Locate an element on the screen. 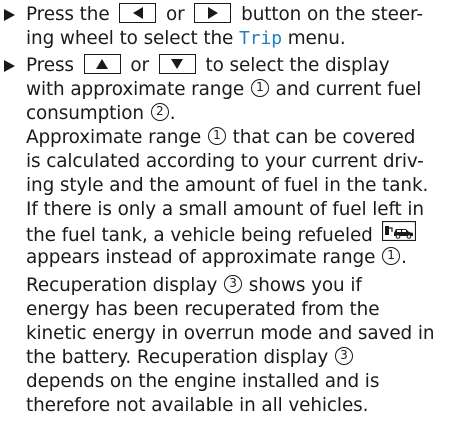 The width and height of the screenshot is (461, 447). text: depends on the engine installed and is is located at coordinates (203, 381).